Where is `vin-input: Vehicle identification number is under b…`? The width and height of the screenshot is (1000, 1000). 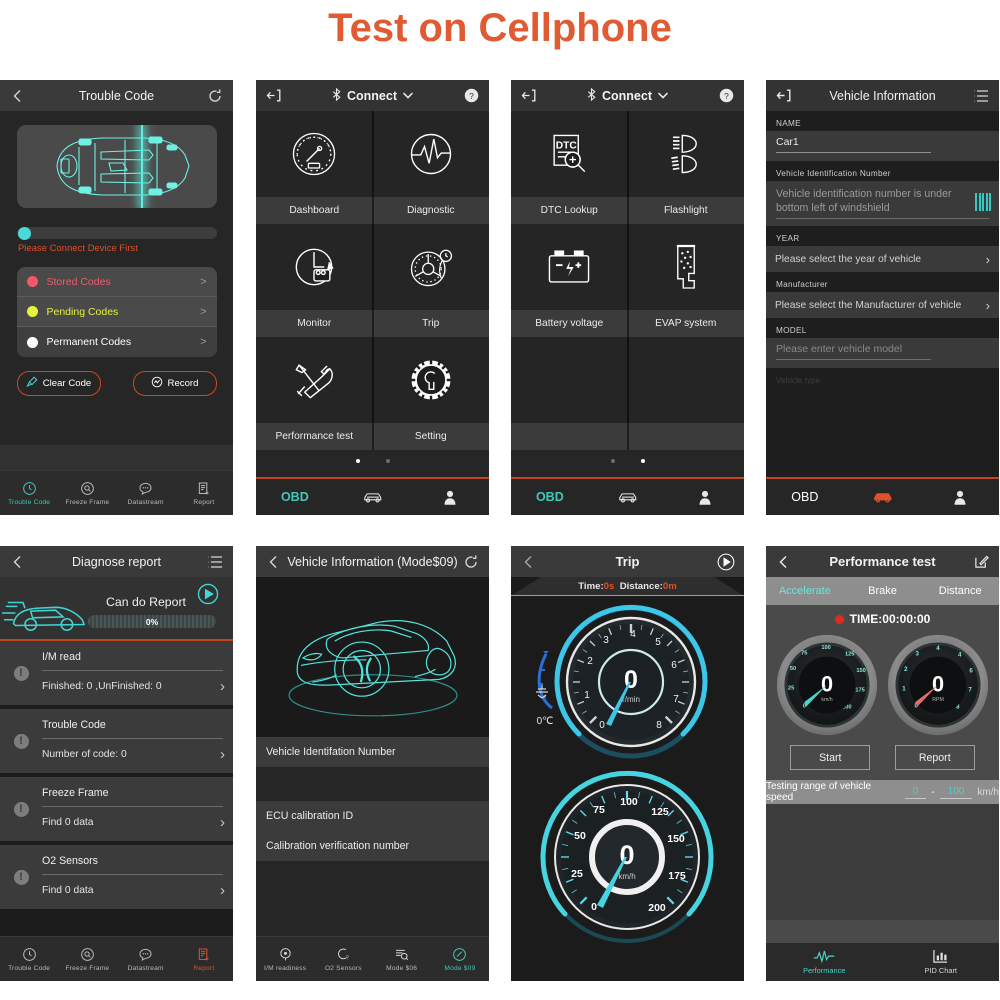
vin-input: Vehicle identification number is under b… is located at coordinates (882, 203).